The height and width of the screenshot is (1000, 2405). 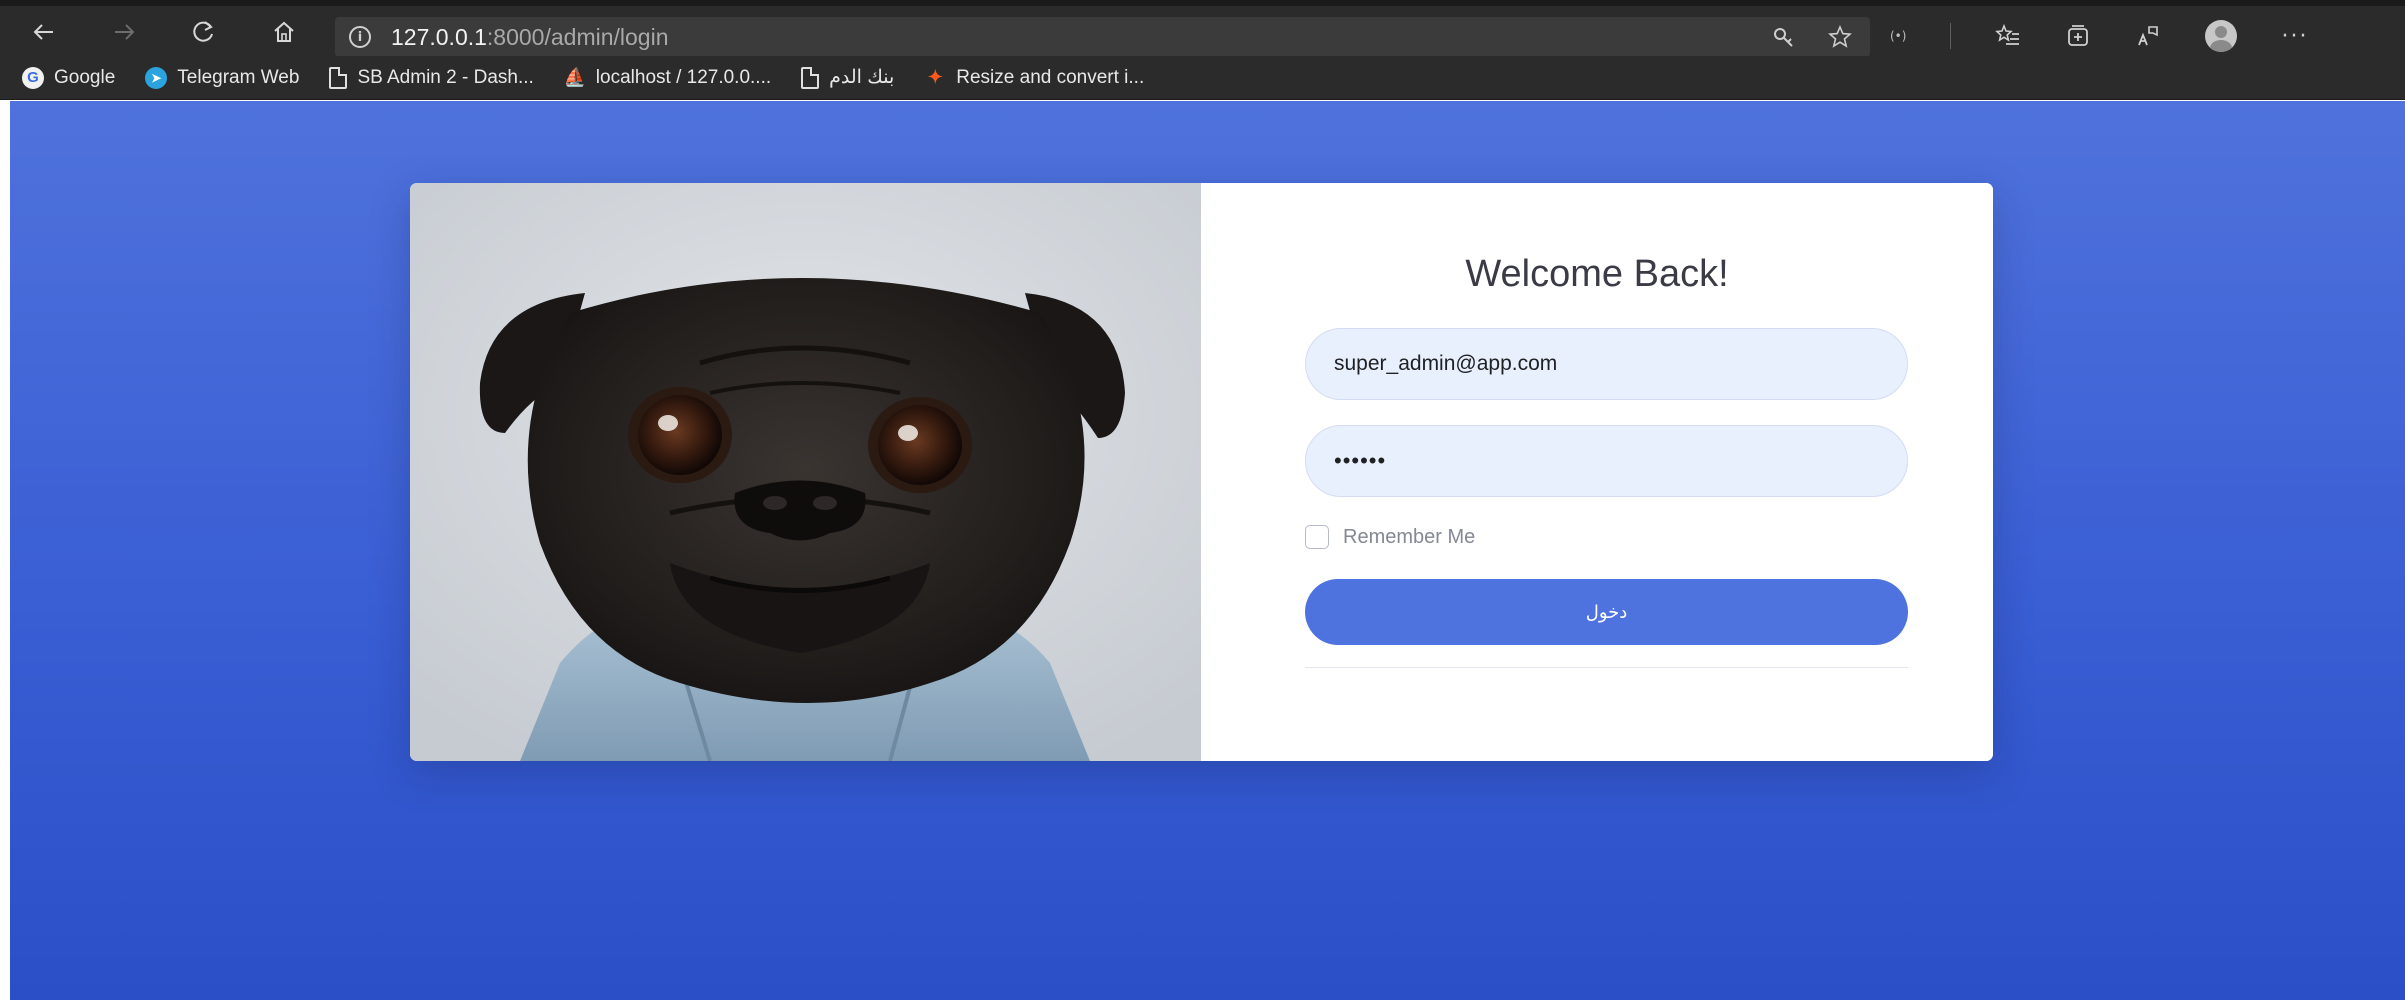 I want to click on login-button: دخول, so click(x=1606, y=612).